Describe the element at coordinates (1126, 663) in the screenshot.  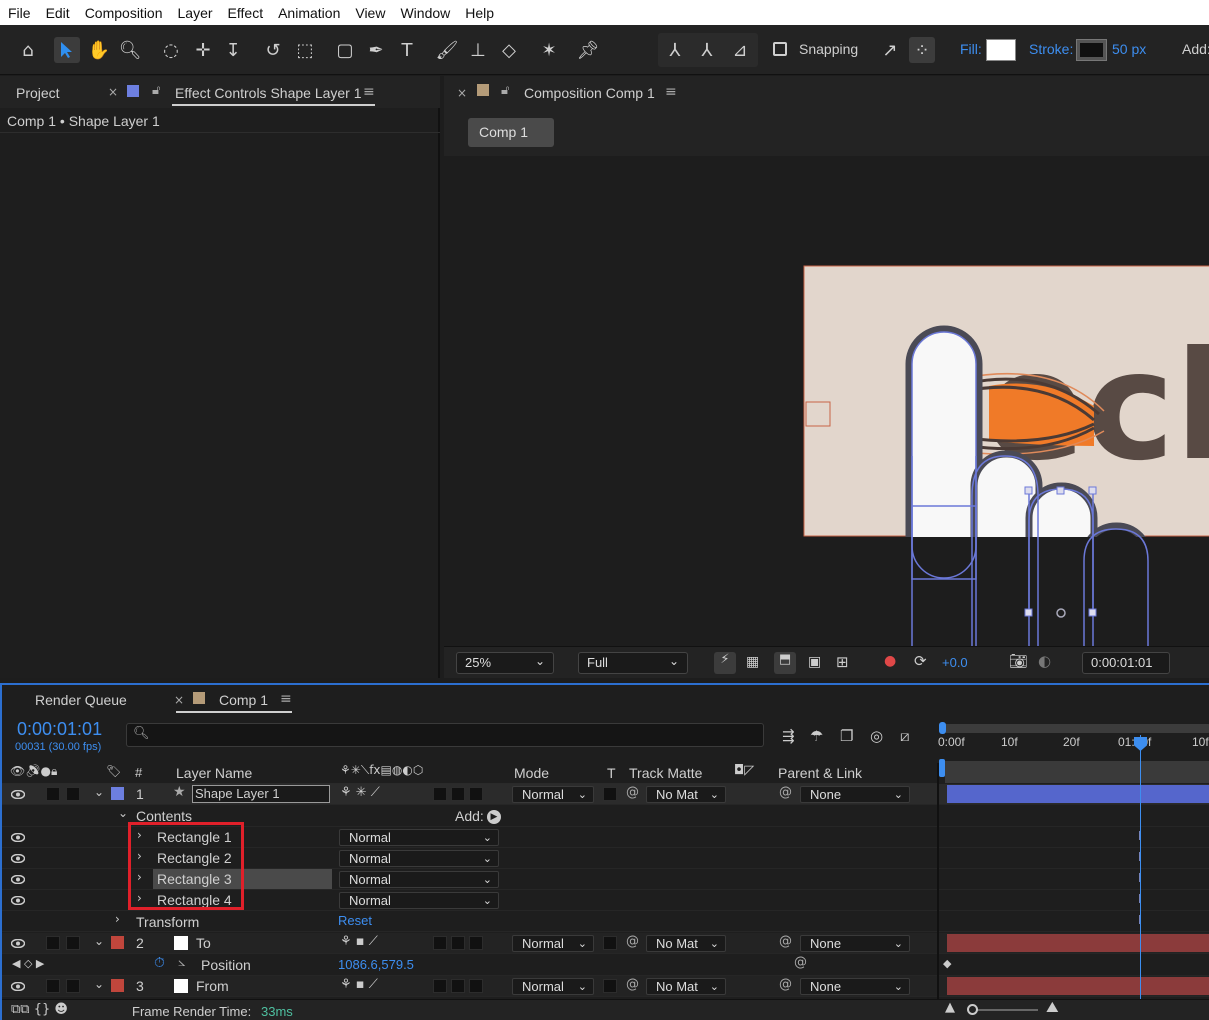
I see `current-time-display: 0:00:01:01` at that location.